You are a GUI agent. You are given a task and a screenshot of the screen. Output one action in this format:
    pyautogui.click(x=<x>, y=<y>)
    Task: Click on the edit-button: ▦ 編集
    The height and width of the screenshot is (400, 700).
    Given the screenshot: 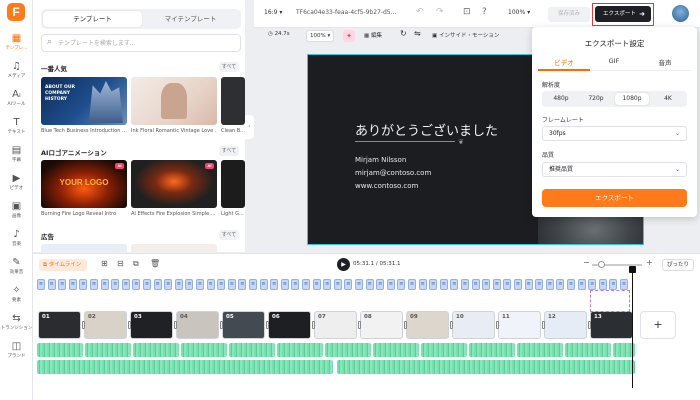 What is the action you would take?
    pyautogui.click(x=373, y=35)
    